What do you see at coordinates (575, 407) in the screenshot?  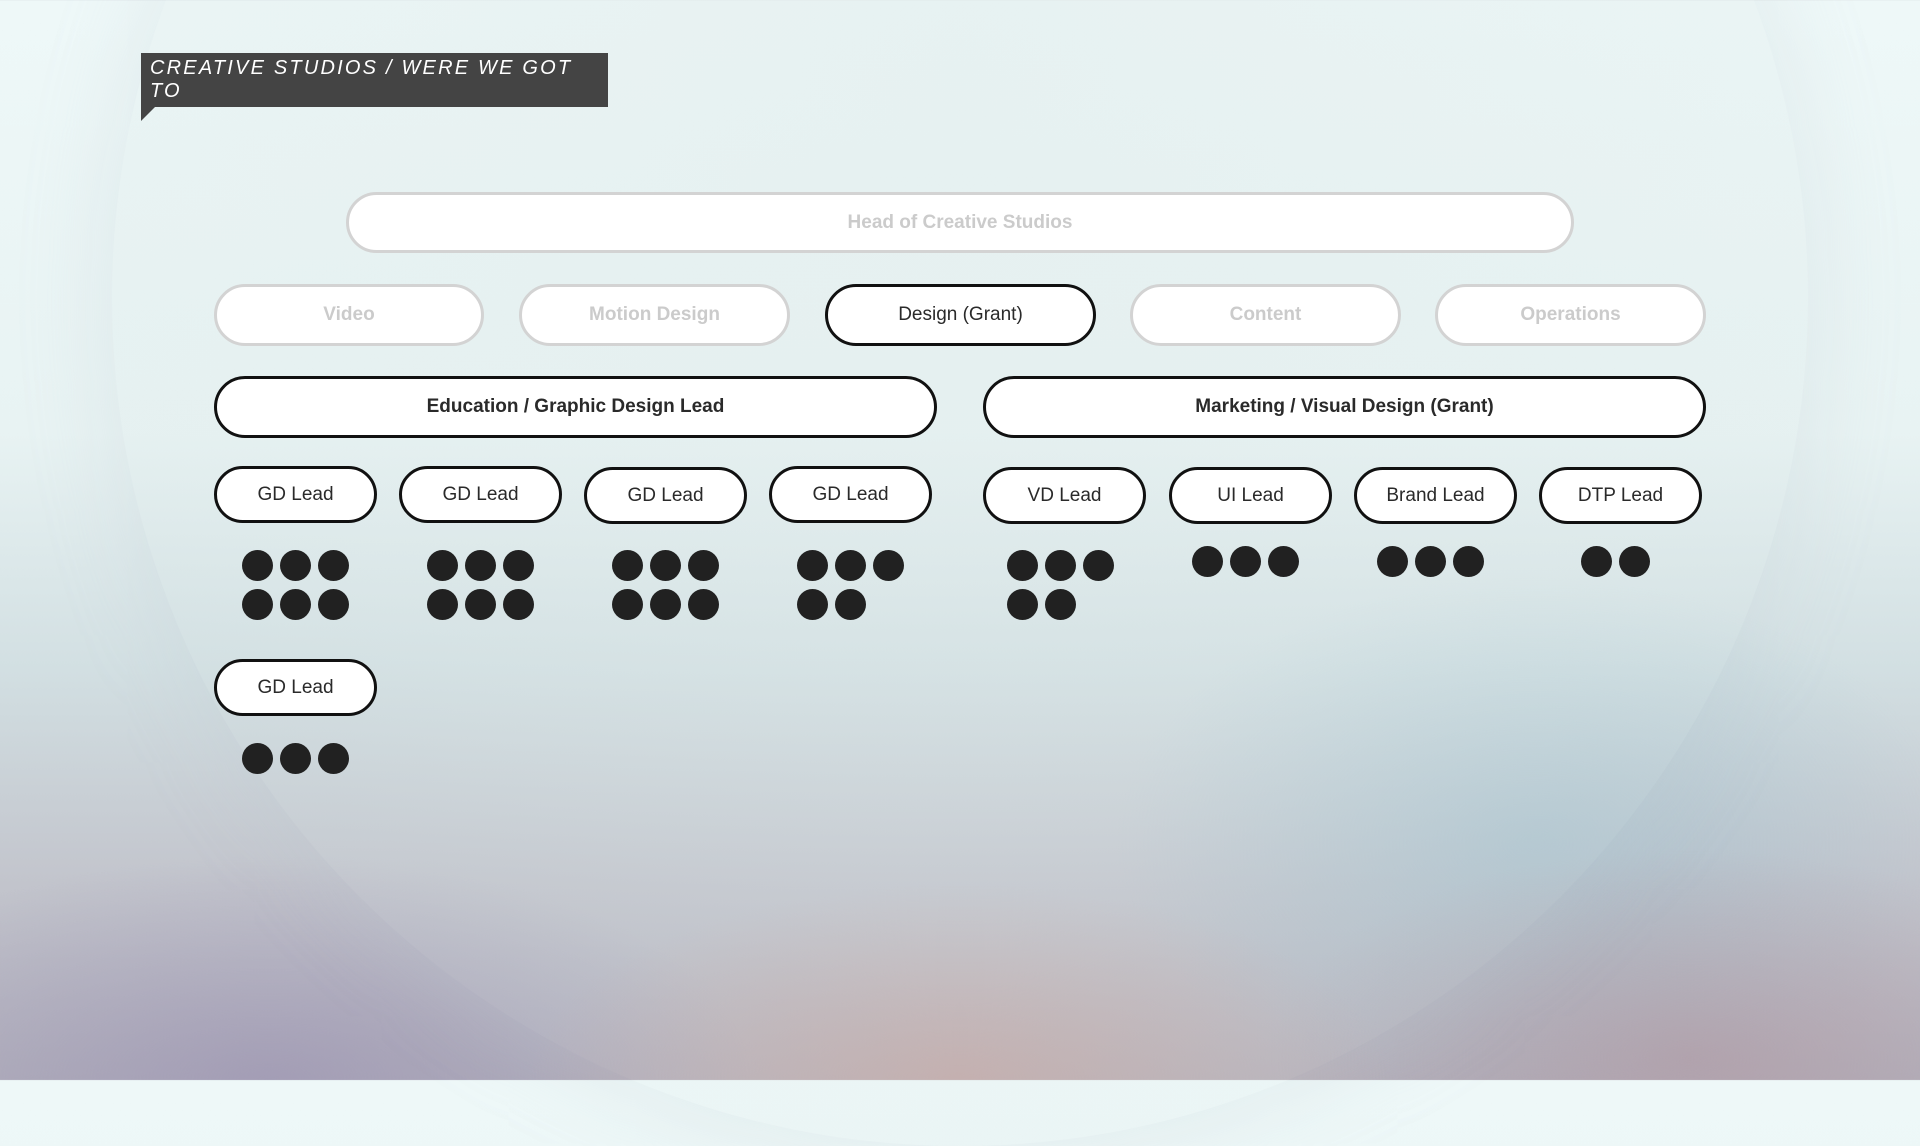 I see `group-education-graphic-design-node: Education / Graphic Design Lead` at bounding box center [575, 407].